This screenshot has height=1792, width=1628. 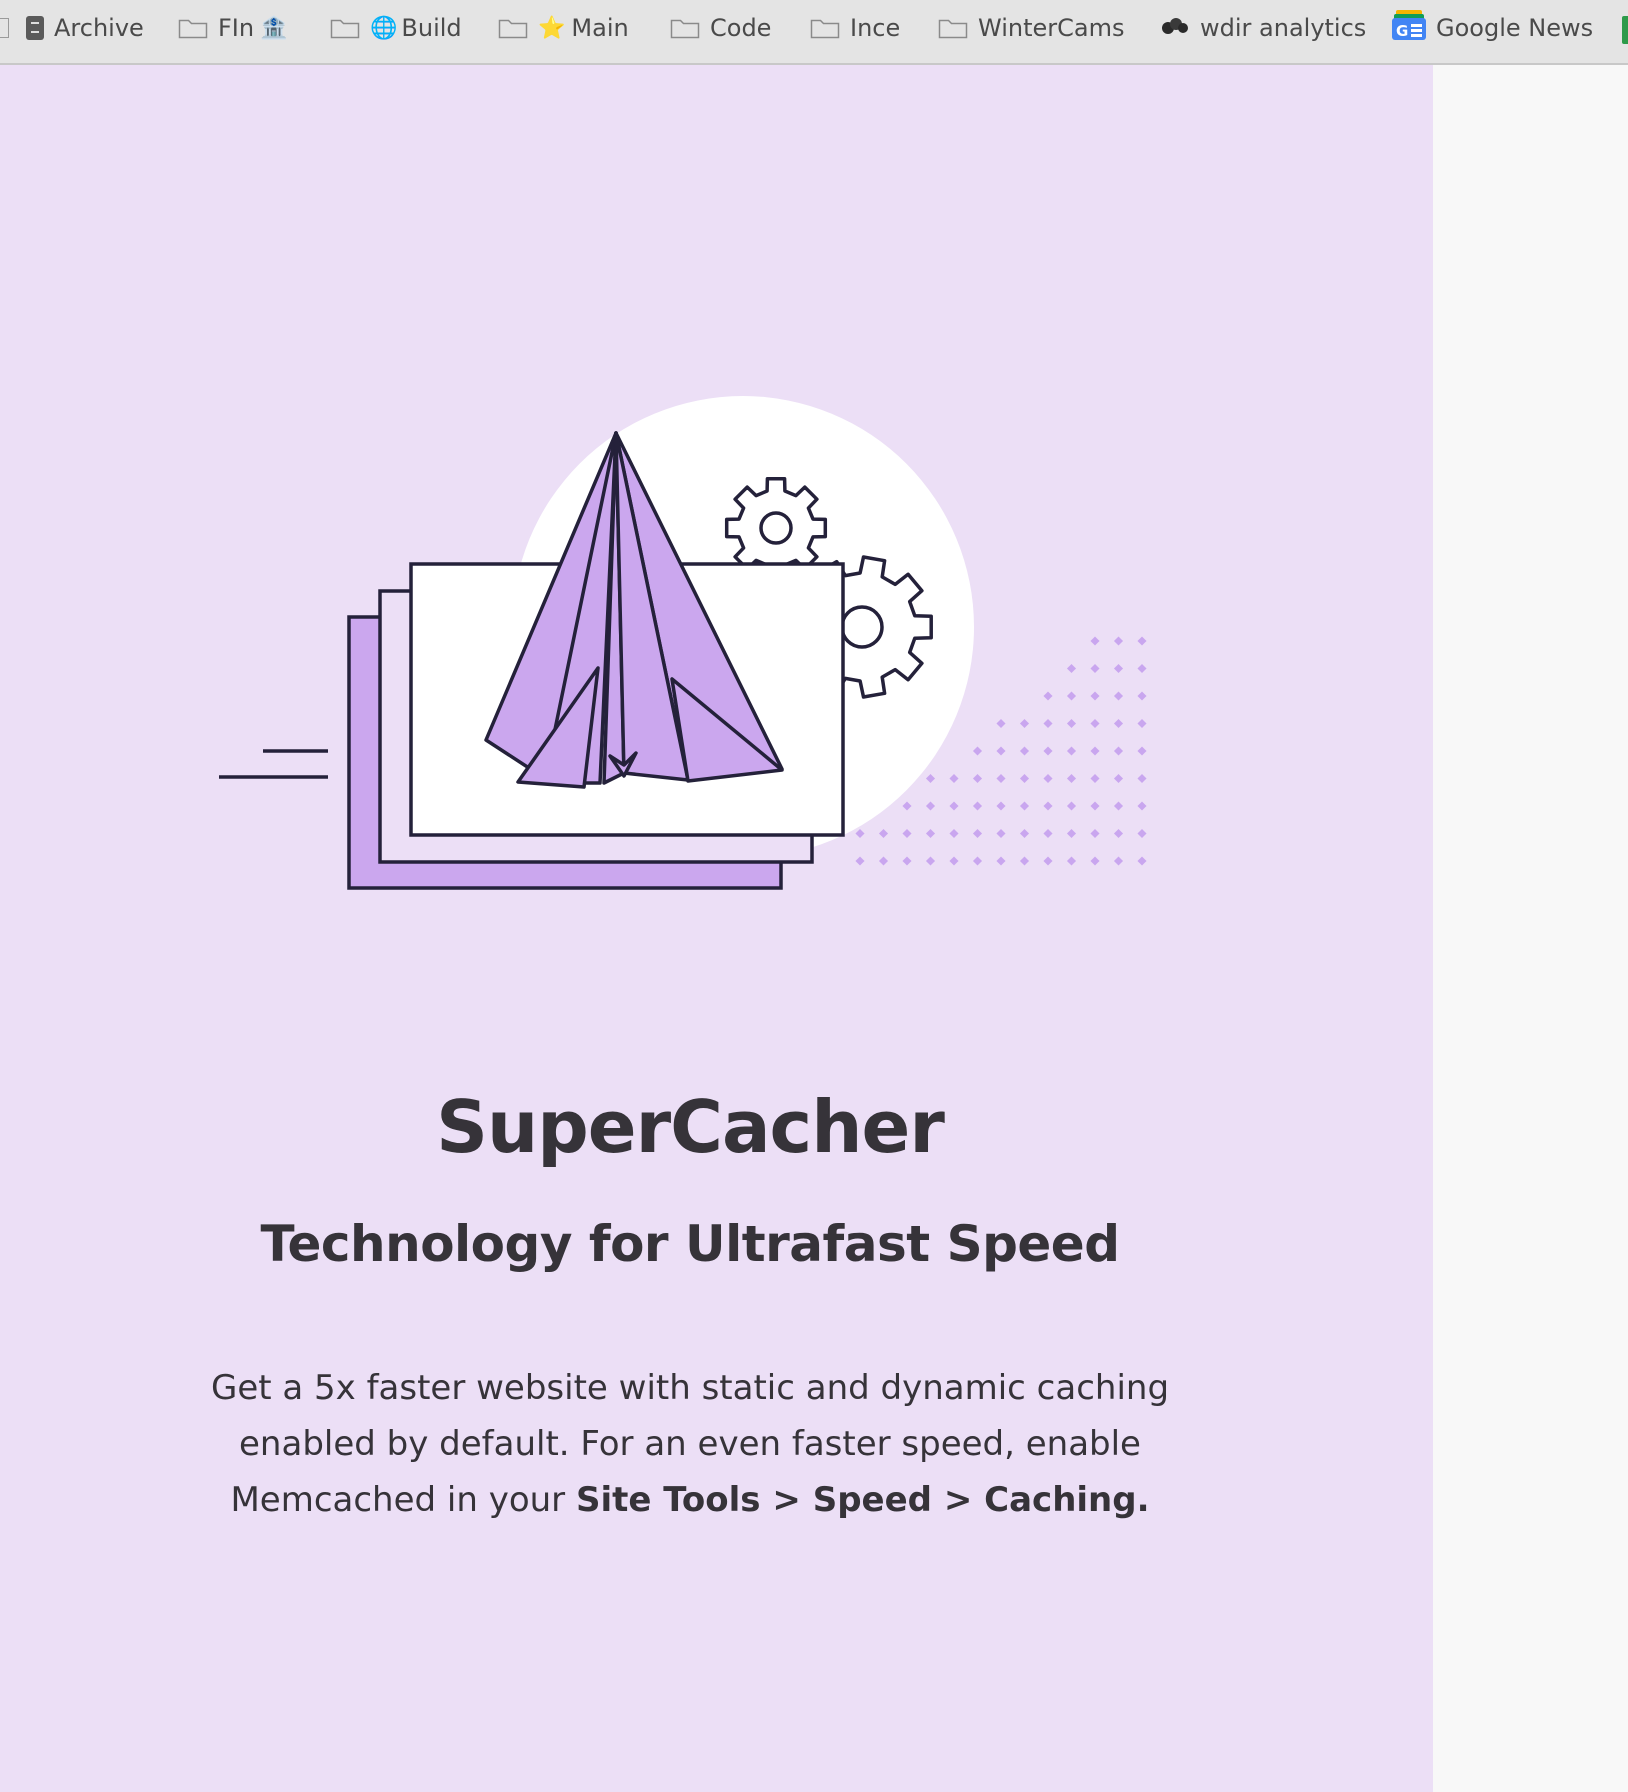 I want to click on globe-emoji: 🌐, so click(x=384, y=28).